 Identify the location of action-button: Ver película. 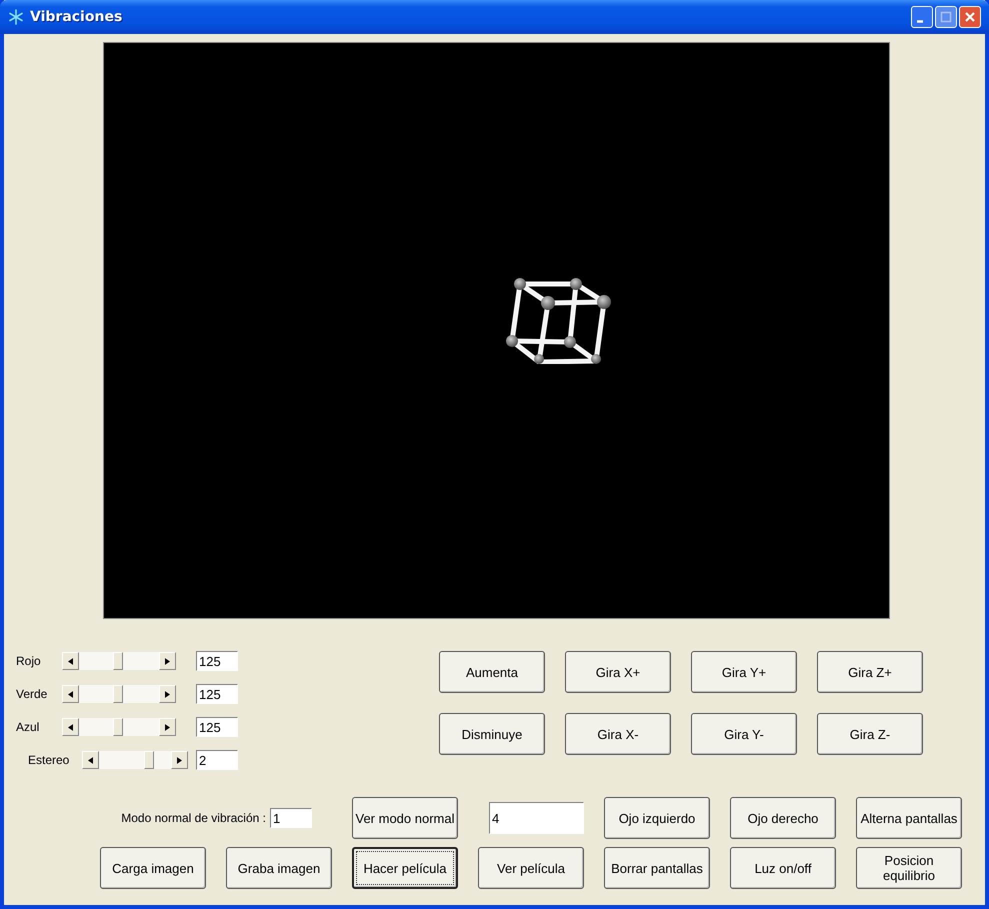
(531, 868).